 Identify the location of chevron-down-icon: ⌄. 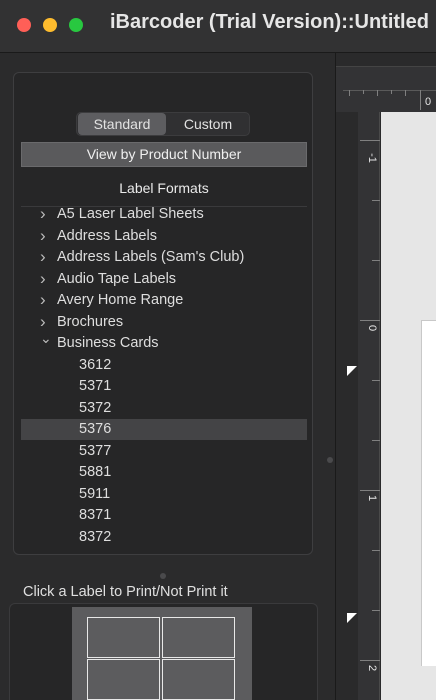
(46, 338).